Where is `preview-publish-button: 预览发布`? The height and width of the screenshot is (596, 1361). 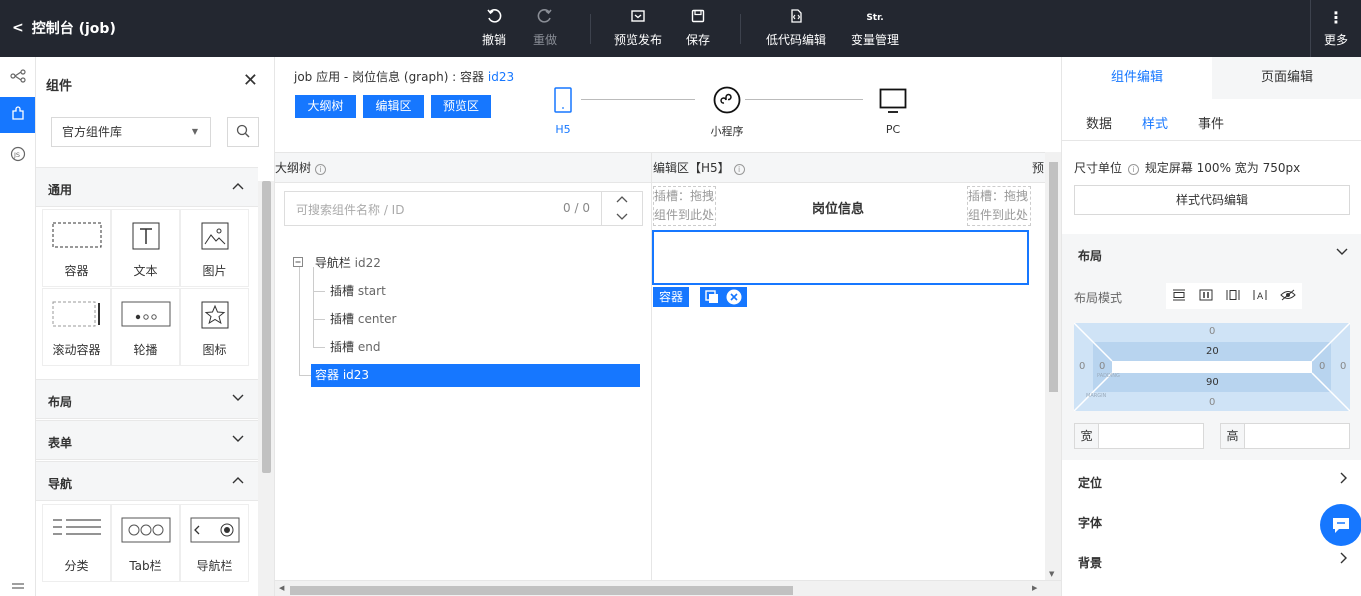 preview-publish-button: 预览发布 is located at coordinates (638, 28).